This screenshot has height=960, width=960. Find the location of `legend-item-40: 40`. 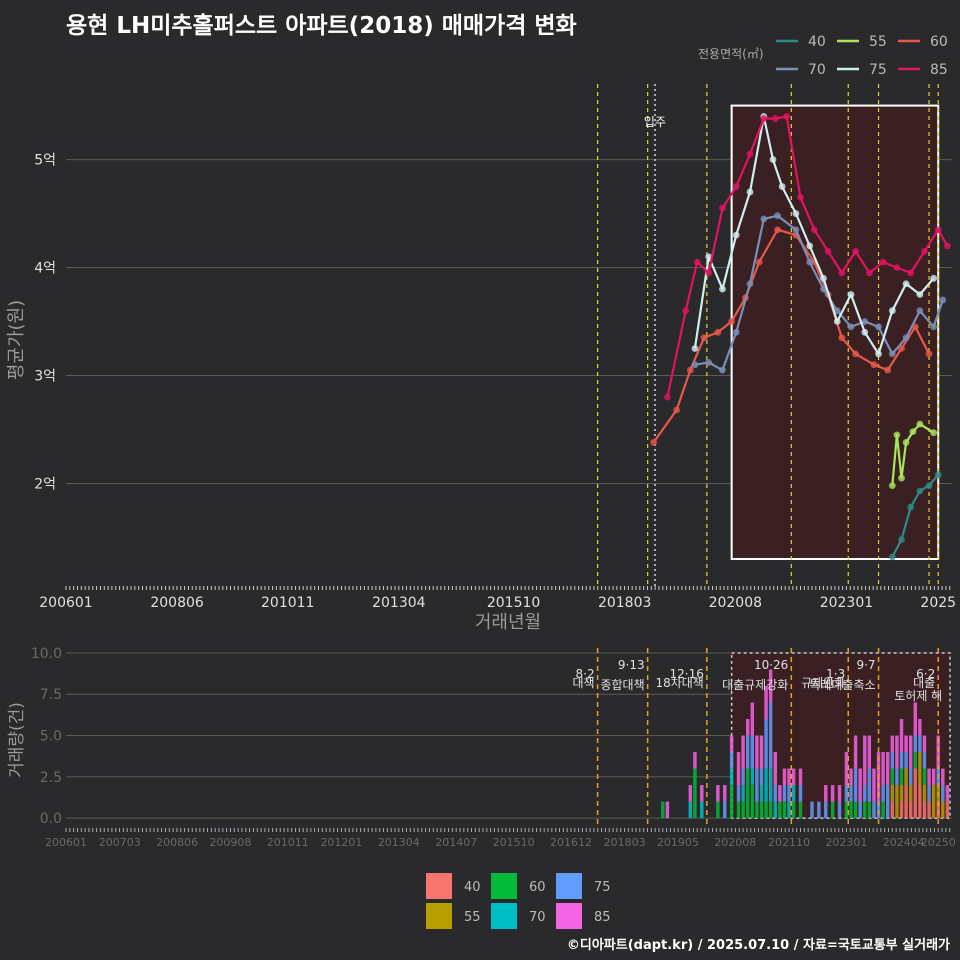

legend-item-40: 40 is located at coordinates (453, 886).